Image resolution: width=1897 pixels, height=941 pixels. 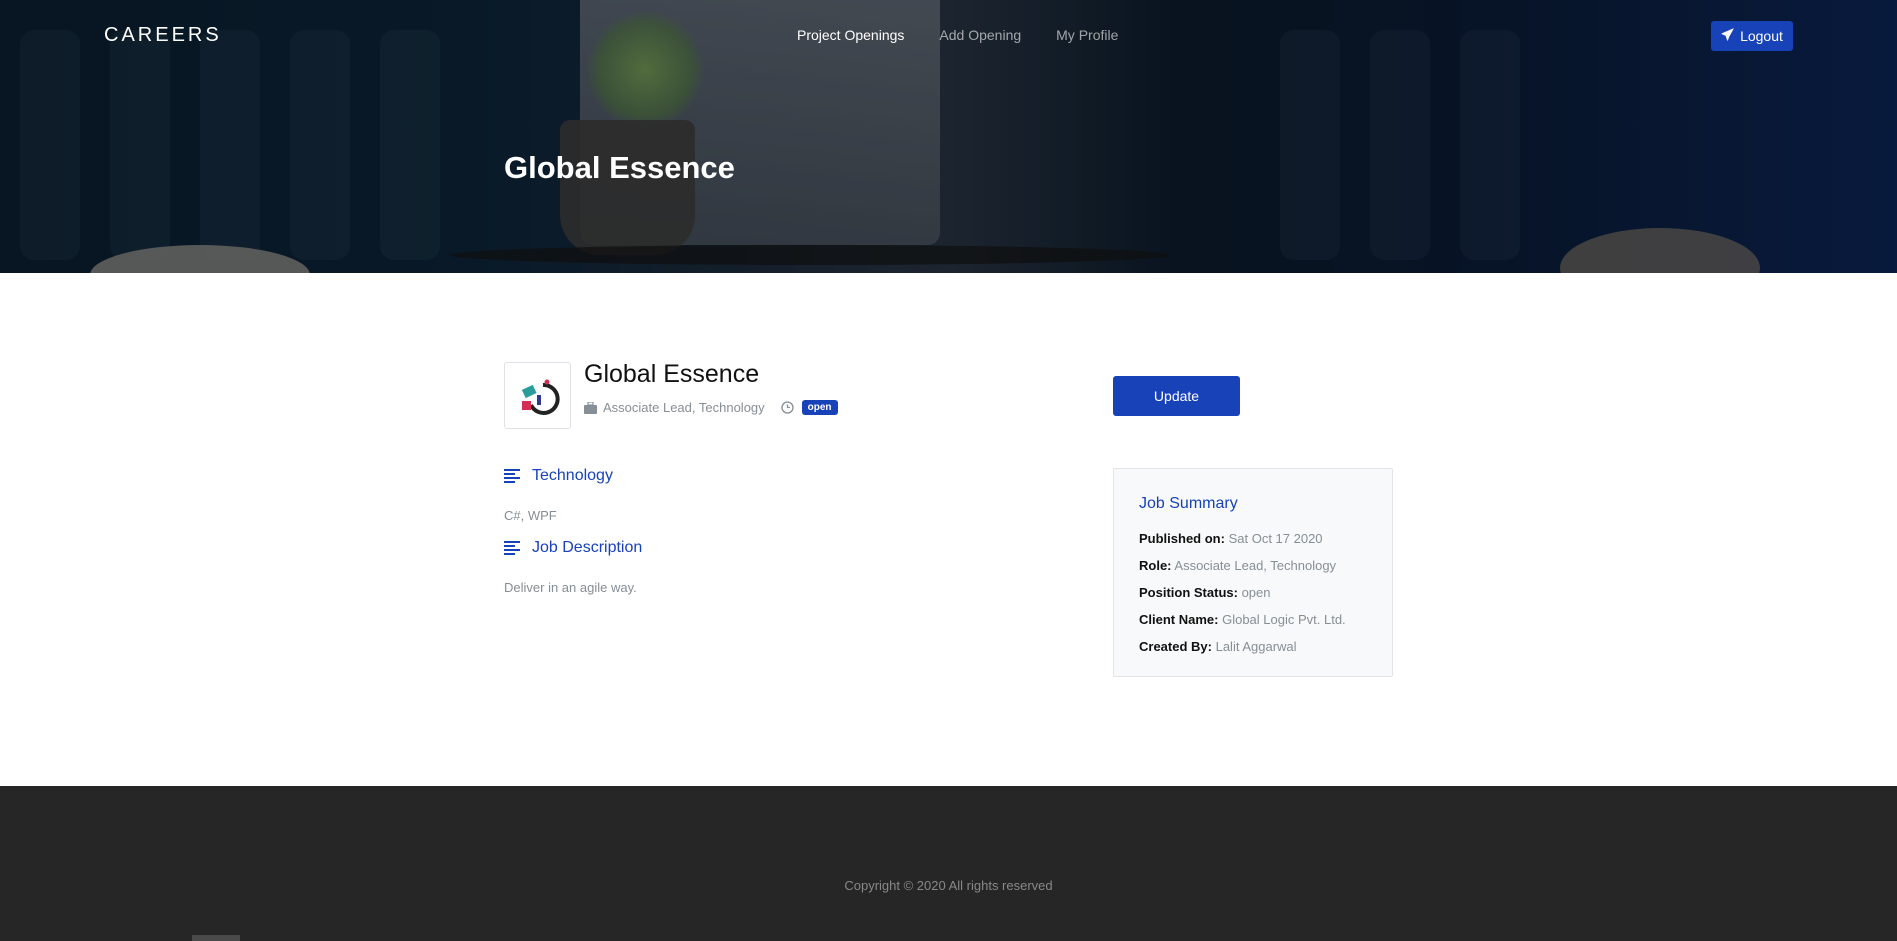 I want to click on nav-my-profile: My Profile, so click(x=1087, y=35).